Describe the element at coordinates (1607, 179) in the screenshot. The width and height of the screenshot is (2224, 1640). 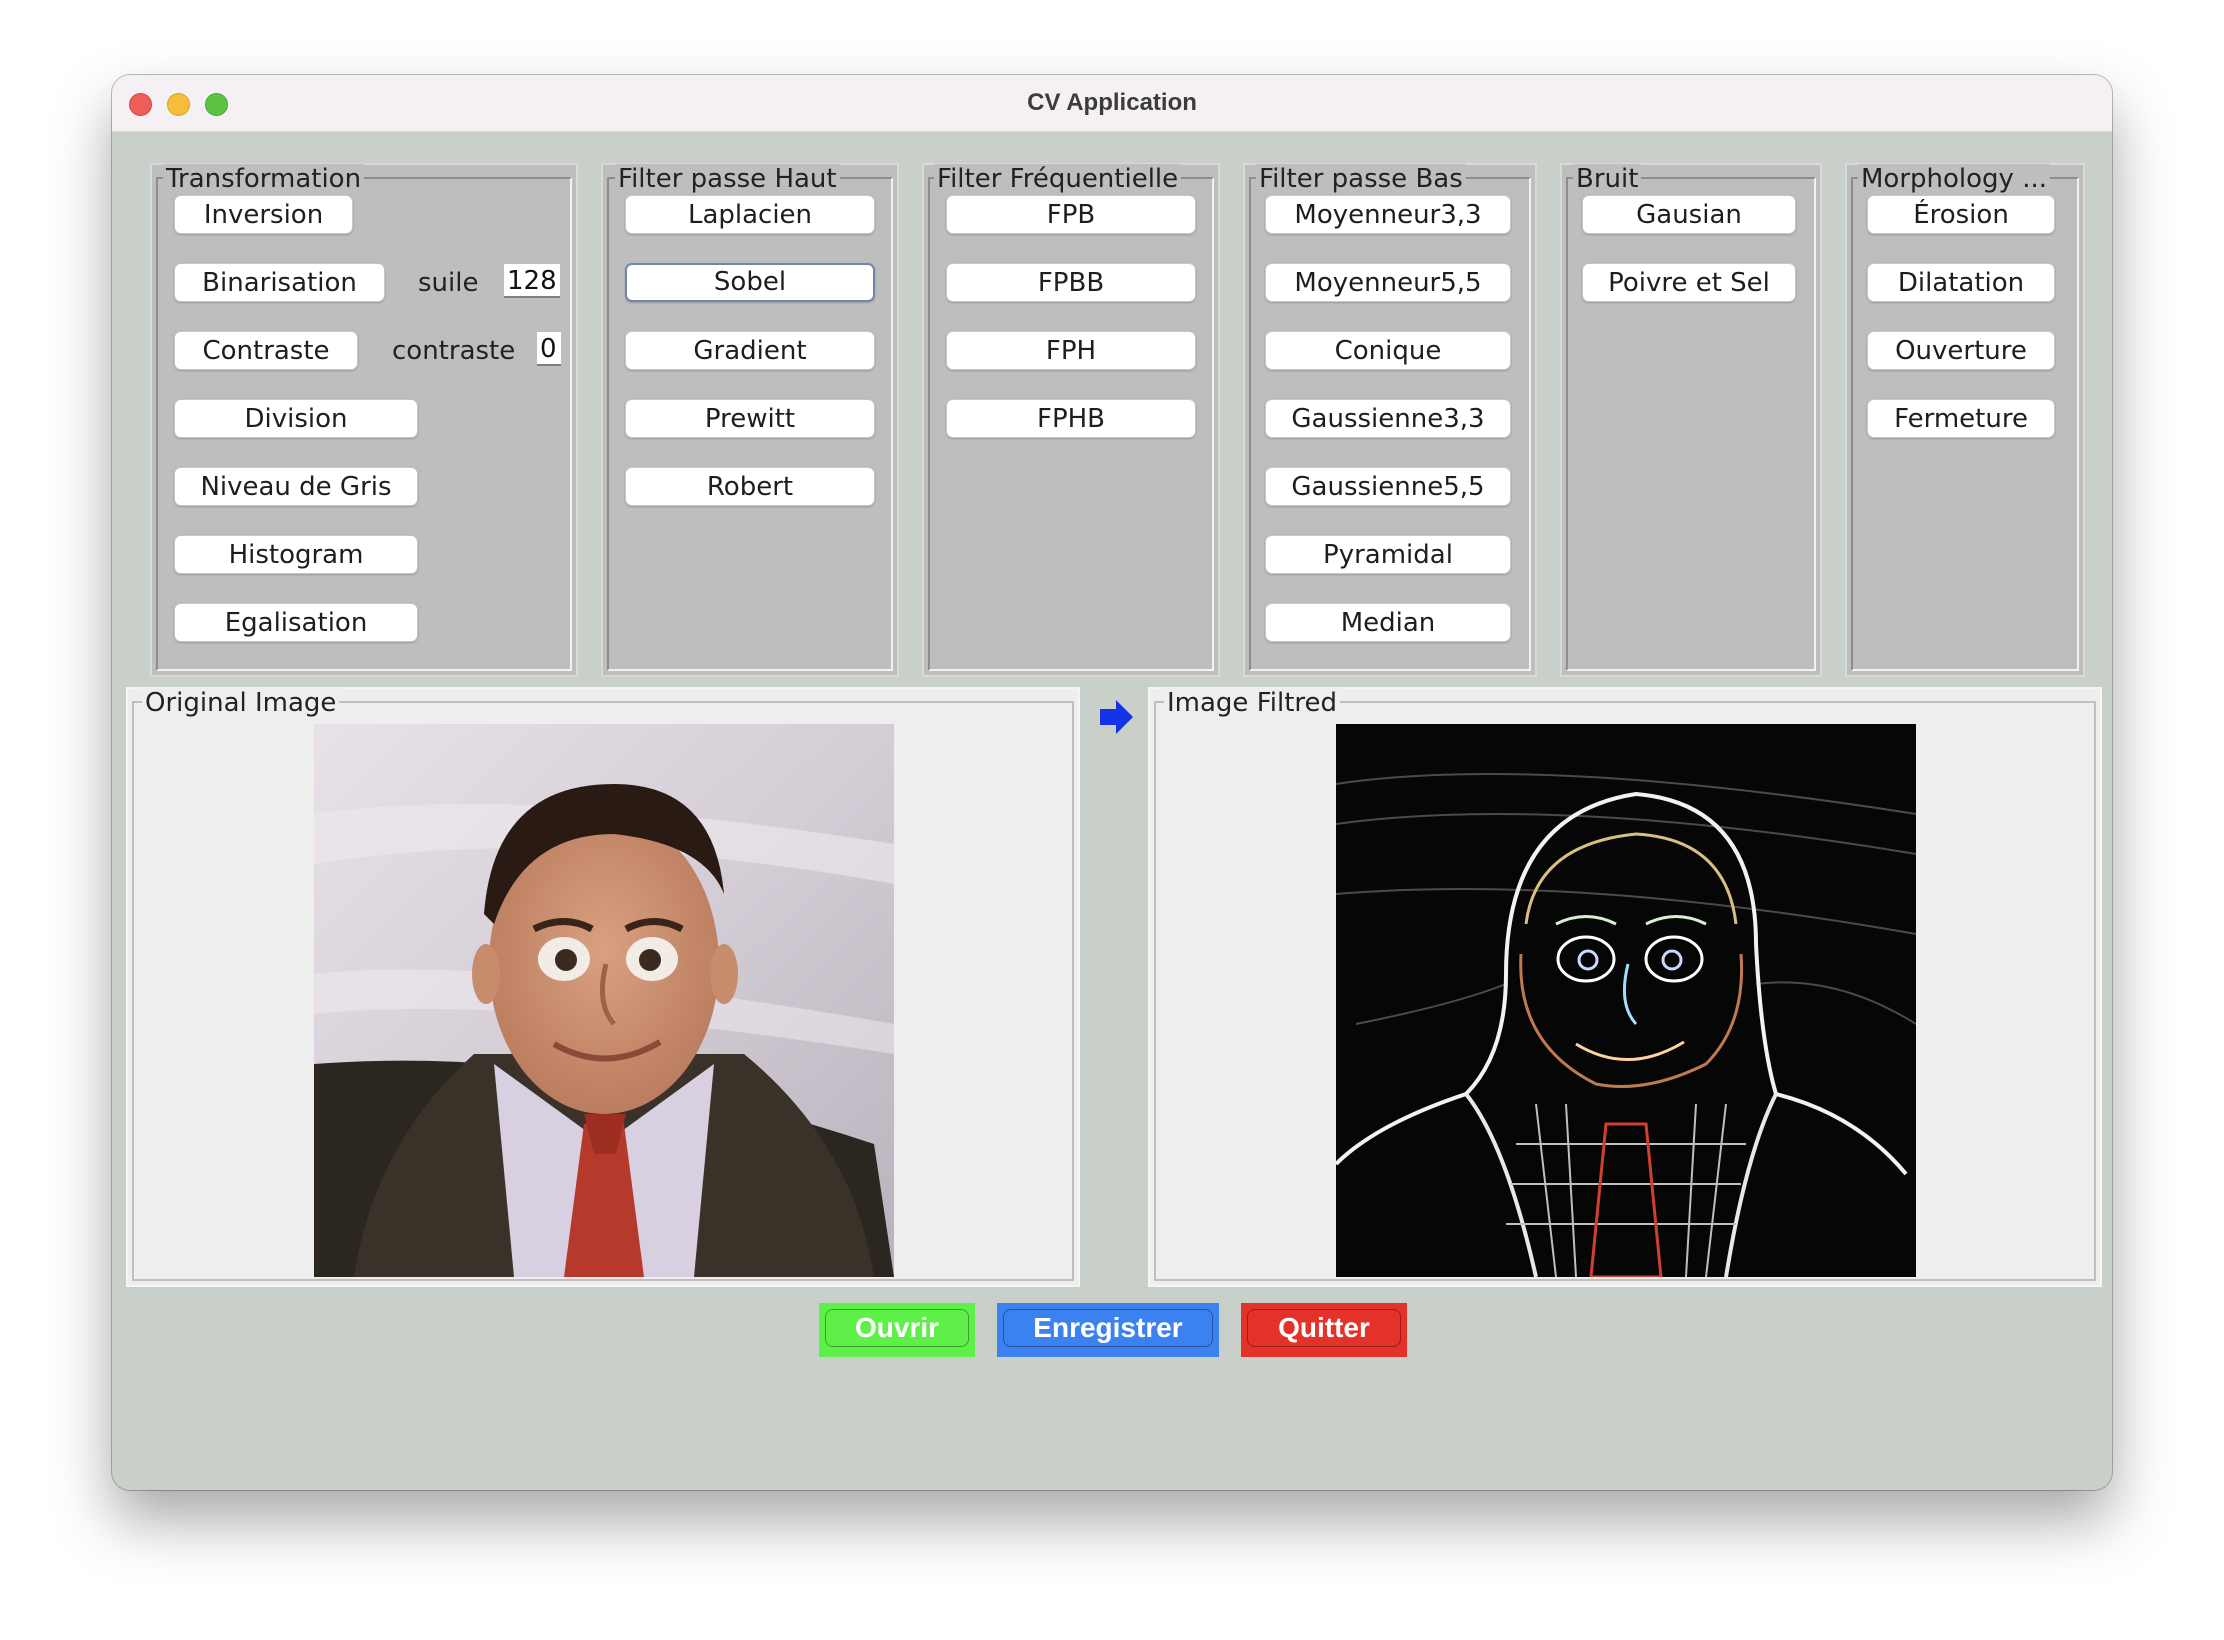
I see `noise-title: Bruit` at that location.